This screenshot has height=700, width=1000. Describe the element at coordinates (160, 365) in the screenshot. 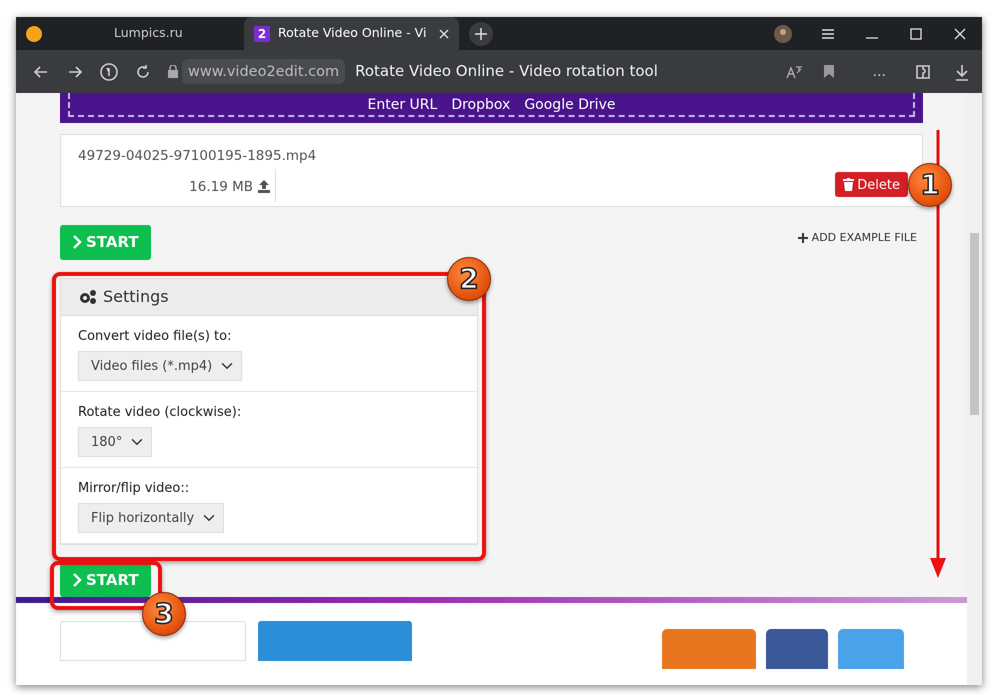

I see `dropdown-field: Video files (*.mp4)` at that location.